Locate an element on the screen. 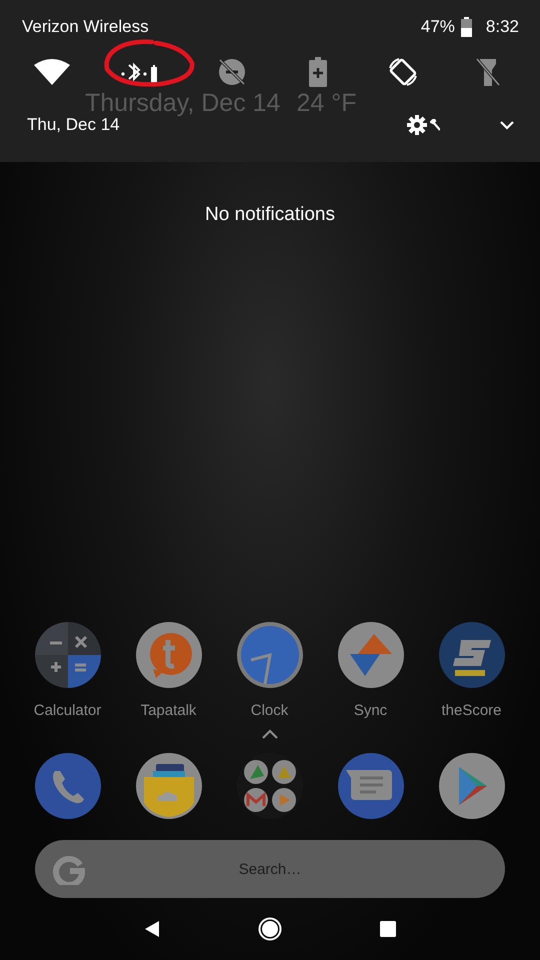 The image size is (540, 960). back-icon is located at coordinates (152, 929).